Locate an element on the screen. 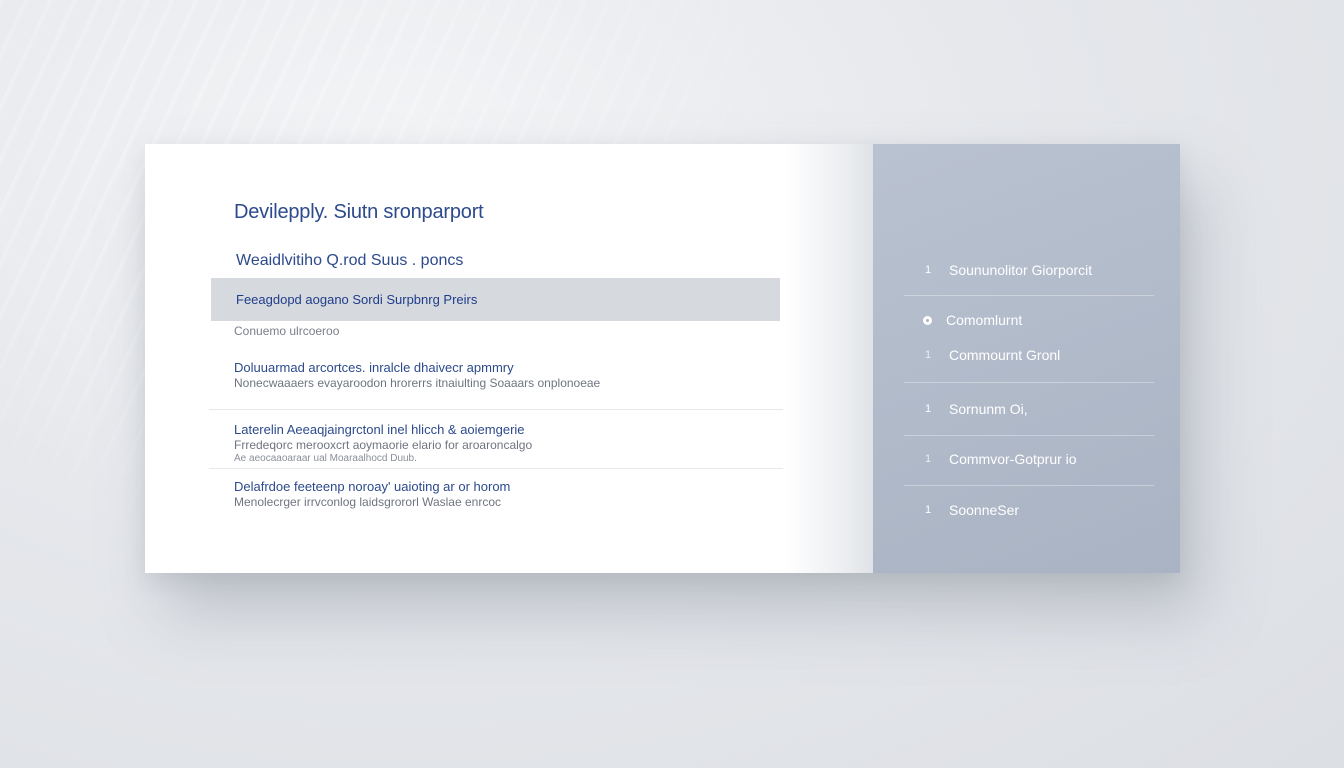 The image size is (1344, 768). sidebar-item-2: Comomlurnt is located at coordinates (972, 320).